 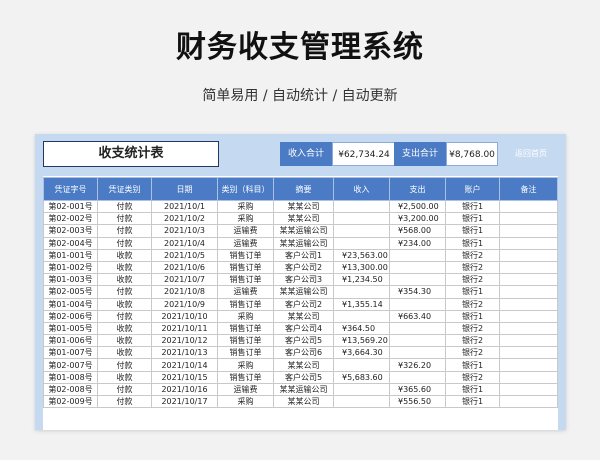 I want to click on table-cell: 第01-004号, so click(x=70, y=304).